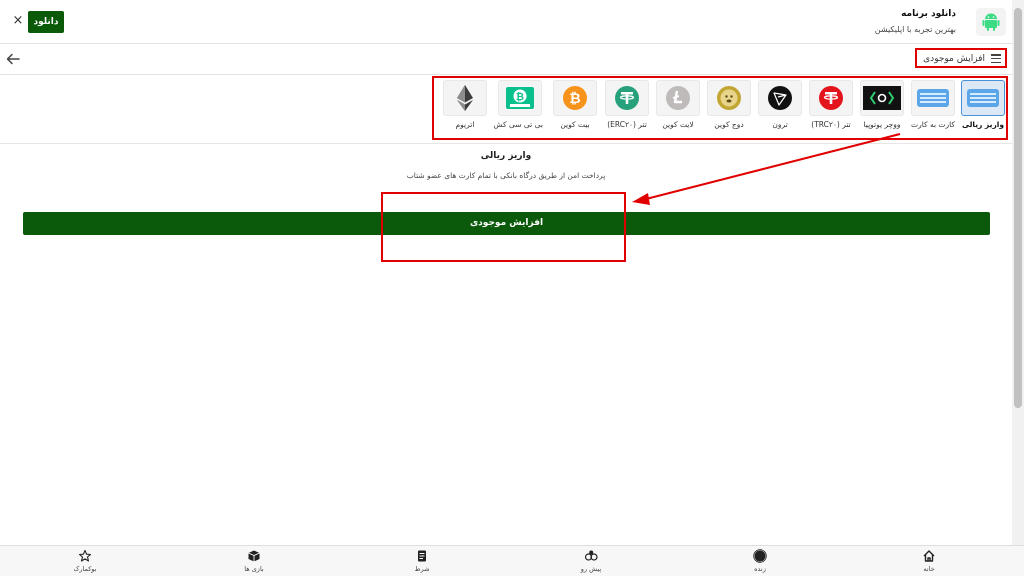  Describe the element at coordinates (915, 29) in the screenshot. I see `app-subtitle: بهترین تجربه با اپلیکیشن` at that location.